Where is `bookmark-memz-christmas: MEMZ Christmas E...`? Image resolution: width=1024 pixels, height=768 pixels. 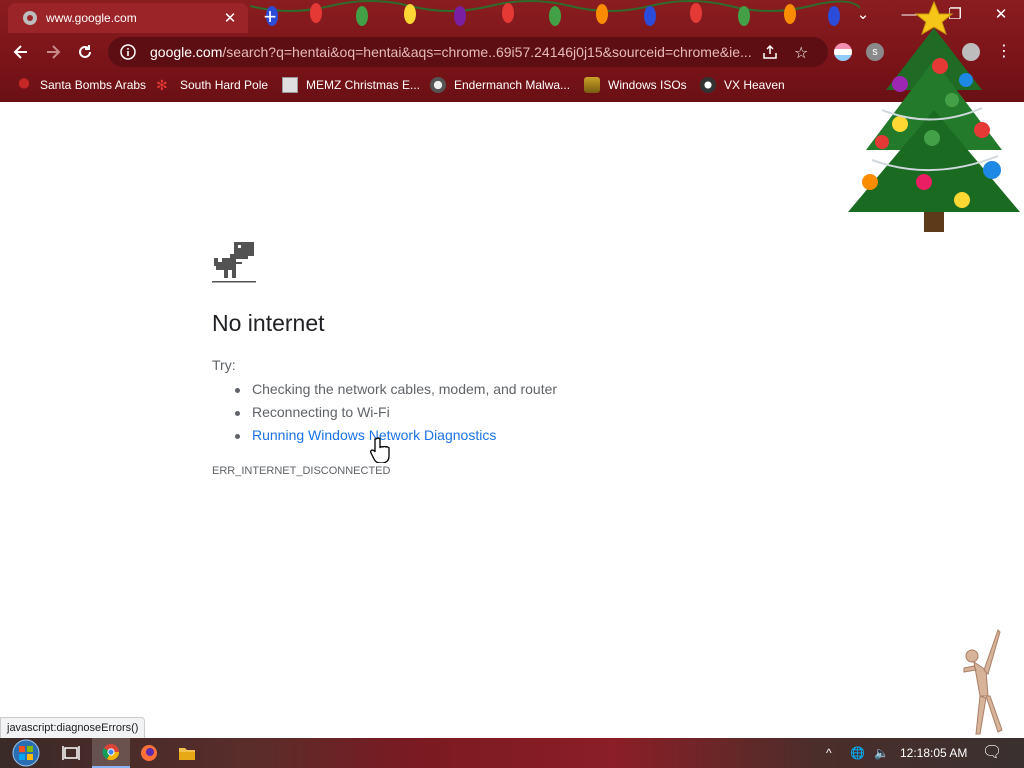
bookmark-memz-christmas: MEMZ Christmas E... is located at coordinates (351, 85).